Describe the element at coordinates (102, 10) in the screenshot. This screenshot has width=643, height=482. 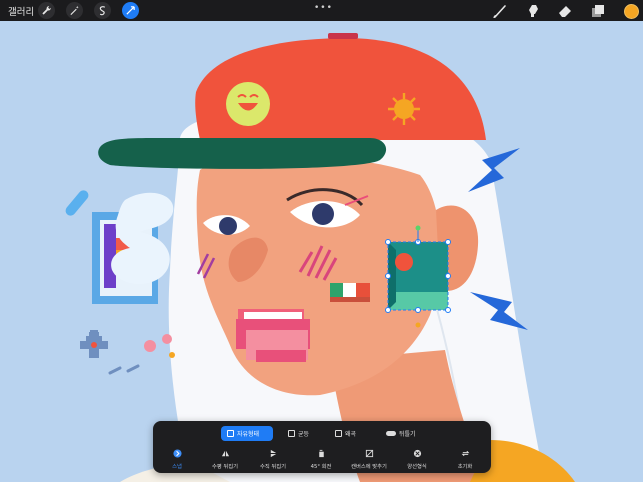
I see `selection-icon` at that location.